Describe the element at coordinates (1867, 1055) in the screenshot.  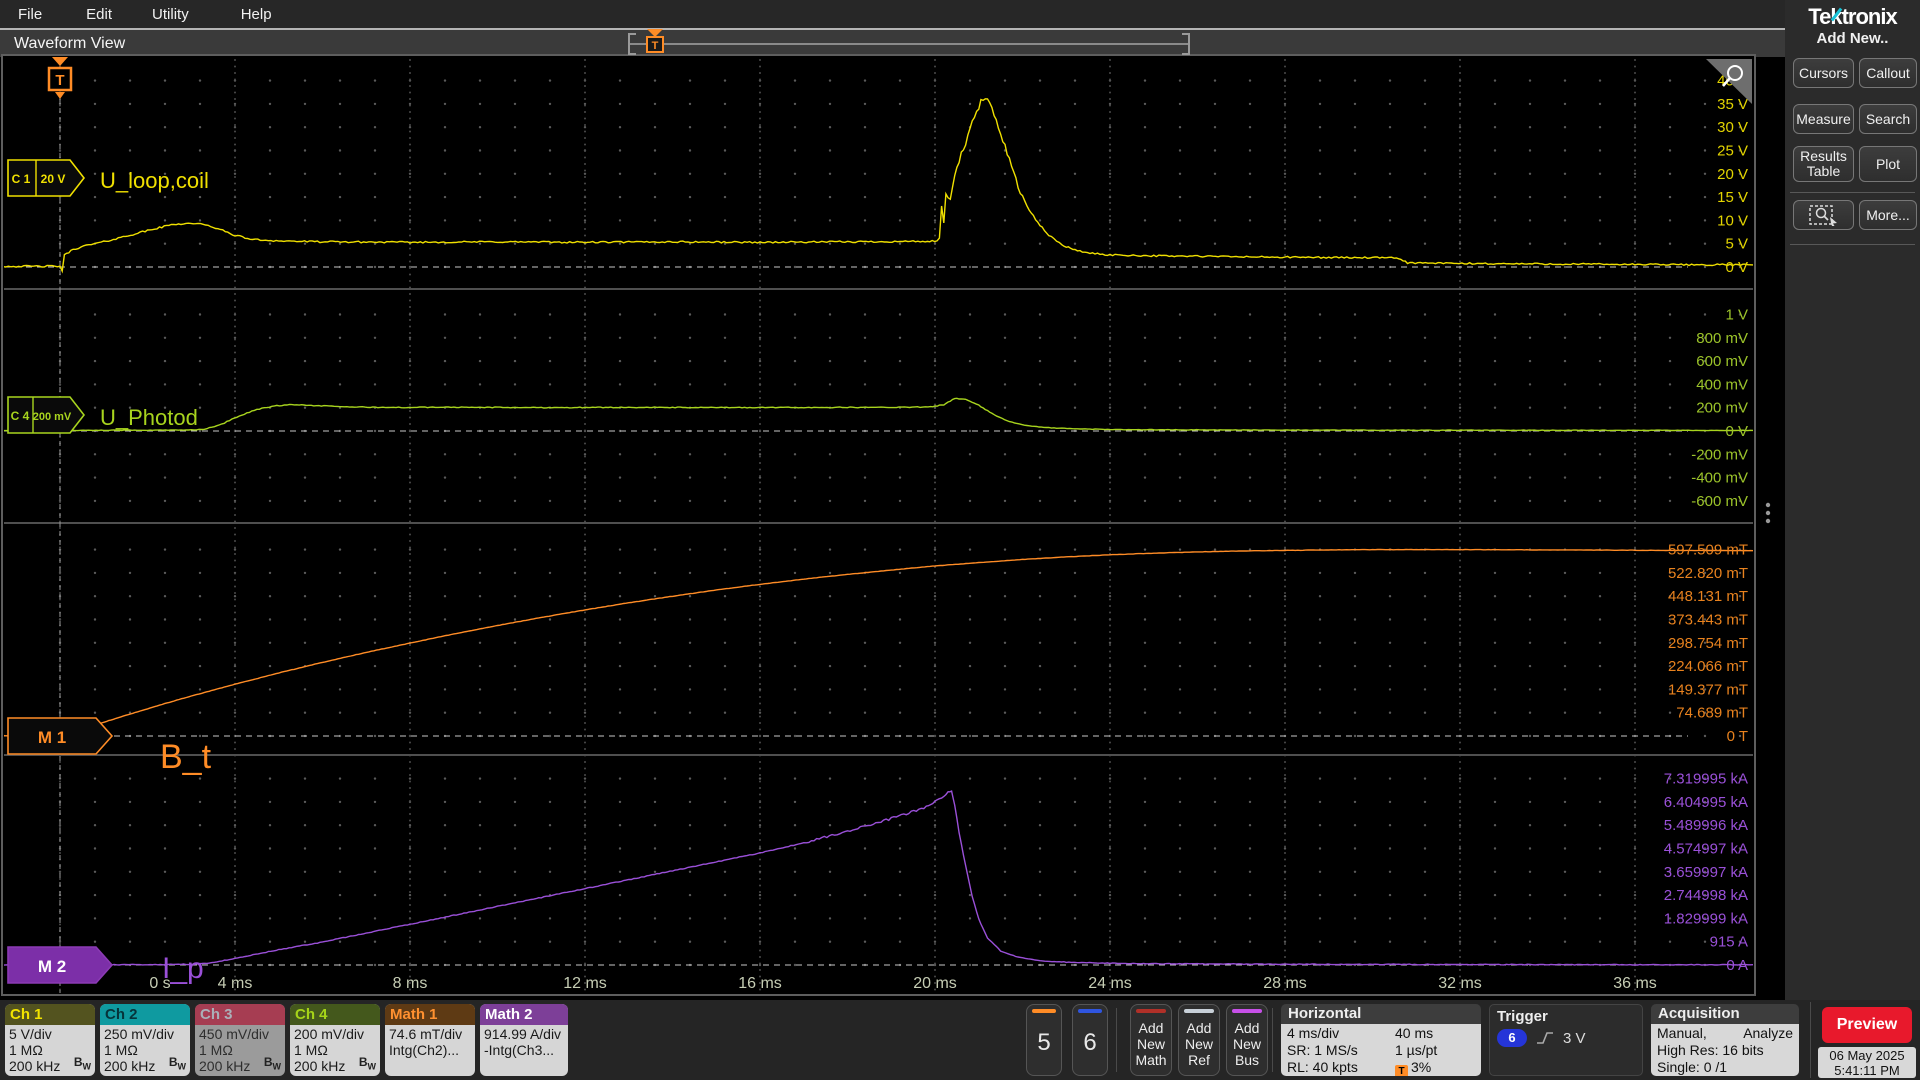
I see `date: 06 May 2025` at that location.